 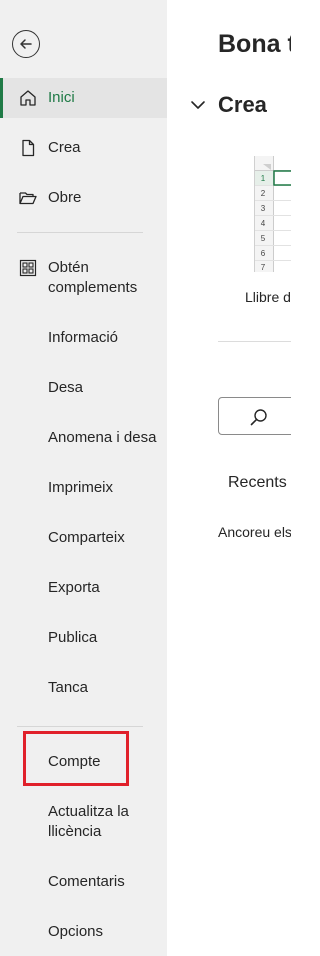 What do you see at coordinates (254, 44) in the screenshot?
I see `greeting-heading: Bona t` at bounding box center [254, 44].